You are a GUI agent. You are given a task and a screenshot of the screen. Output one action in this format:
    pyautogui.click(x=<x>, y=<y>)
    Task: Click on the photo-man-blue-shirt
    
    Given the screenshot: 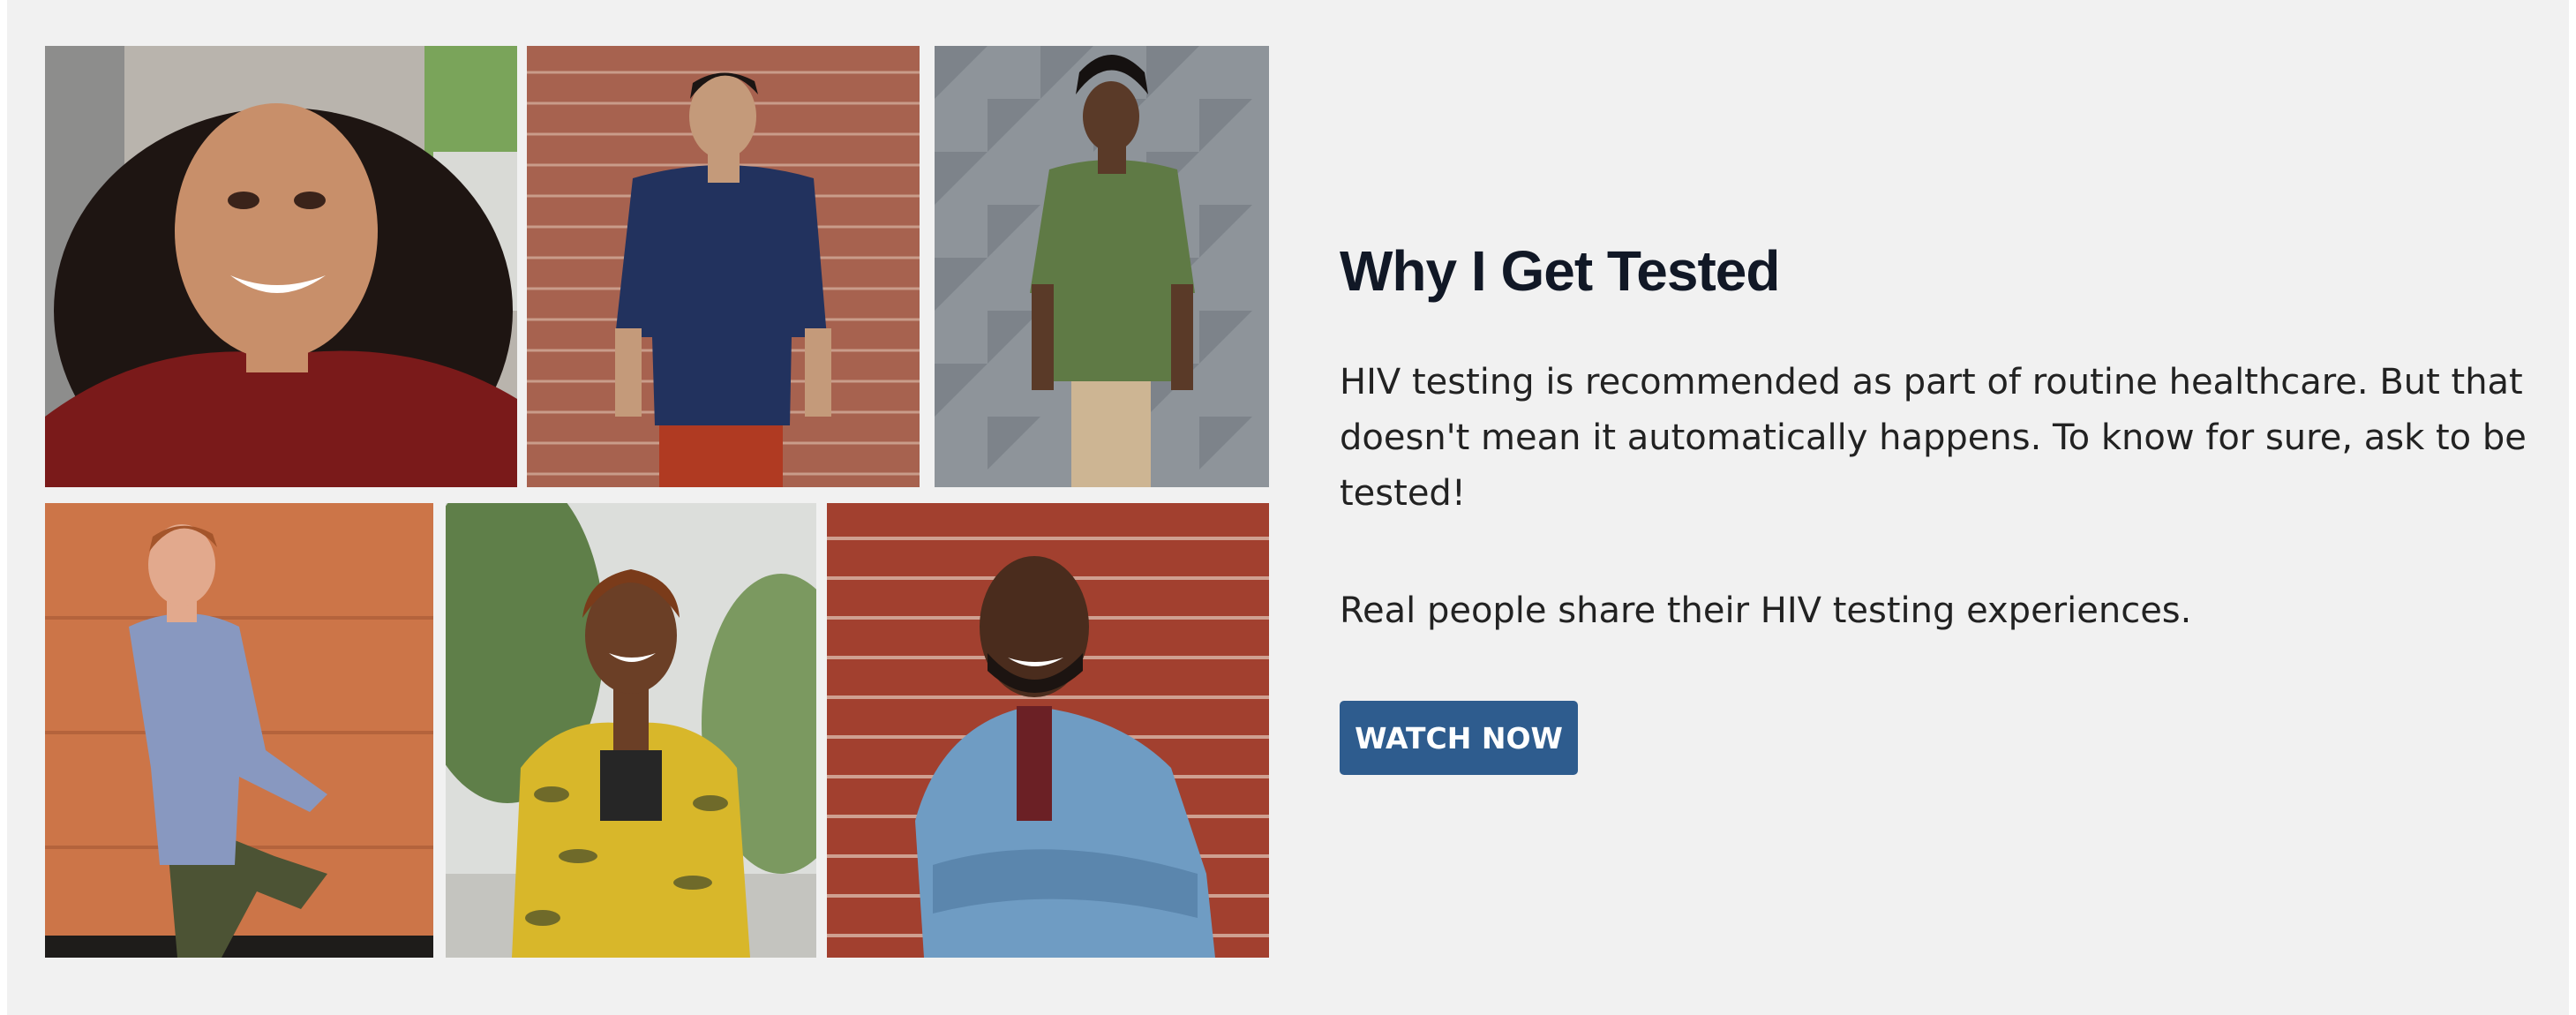 What is the action you would take?
    pyautogui.click(x=239, y=730)
    